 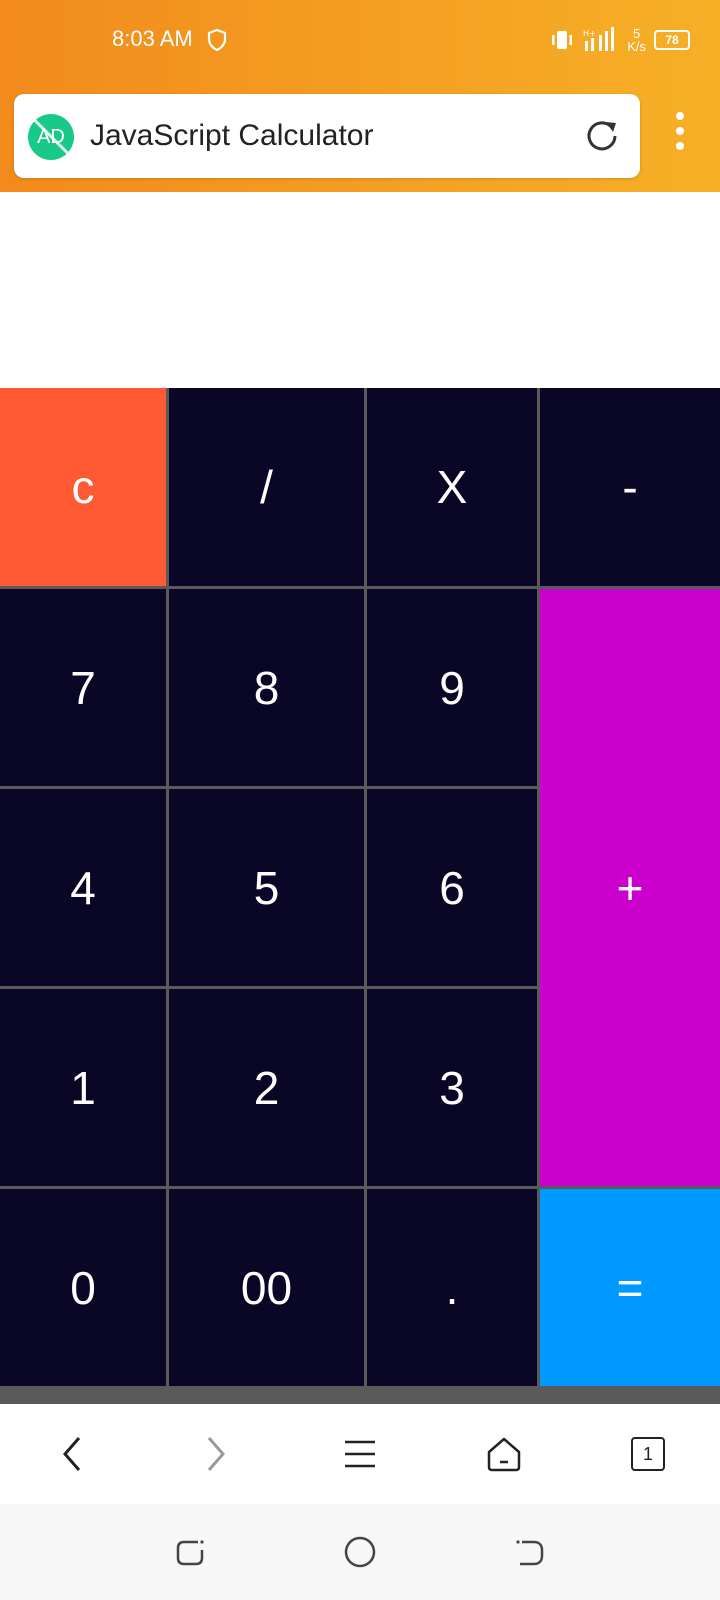 I want to click on system-navigation-bar, so click(x=360, y=1552).